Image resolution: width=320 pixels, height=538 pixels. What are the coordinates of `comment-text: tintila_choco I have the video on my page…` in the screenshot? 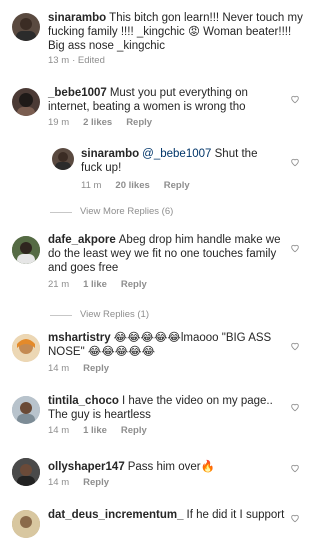 It's located at (168, 408).